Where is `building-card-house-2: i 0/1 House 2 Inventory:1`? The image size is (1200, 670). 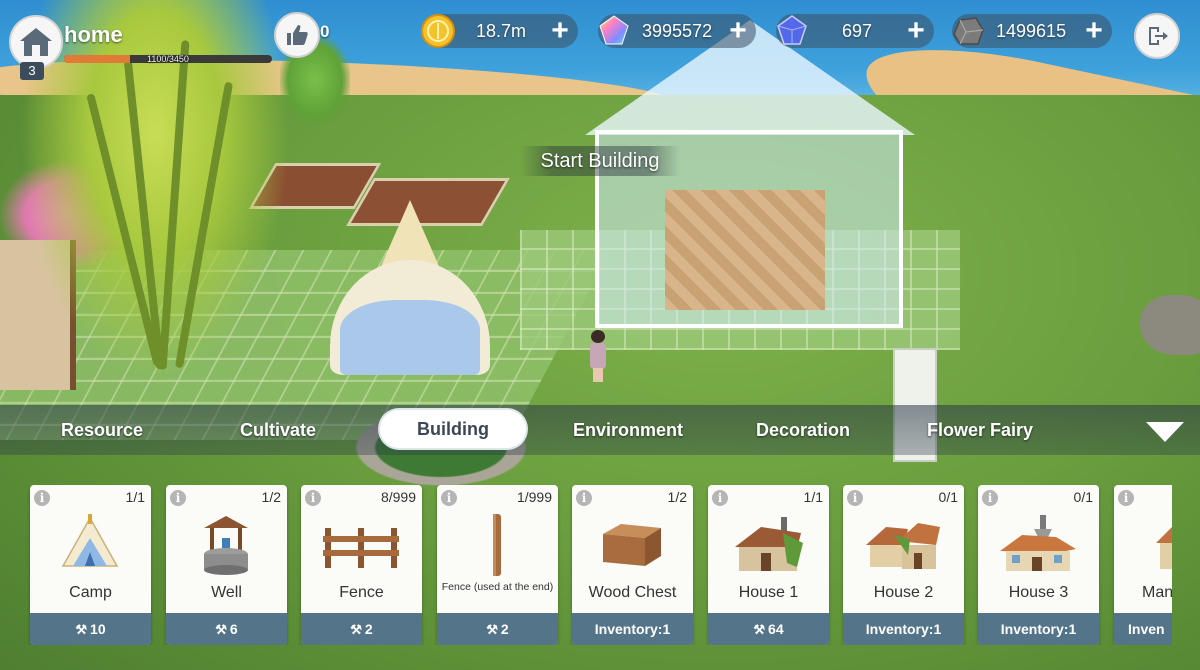 building-card-house-2: i 0/1 House 2 Inventory:1 is located at coordinates (903, 565).